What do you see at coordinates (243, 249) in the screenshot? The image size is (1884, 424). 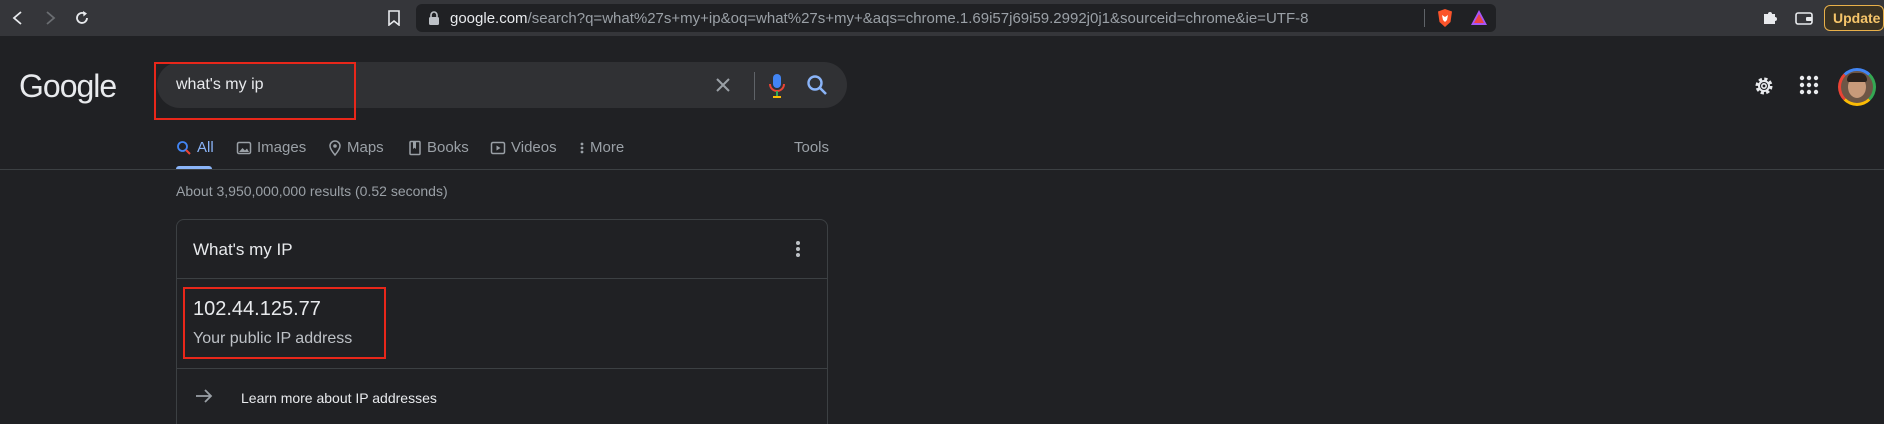 I see `card-title: What's my IP` at bounding box center [243, 249].